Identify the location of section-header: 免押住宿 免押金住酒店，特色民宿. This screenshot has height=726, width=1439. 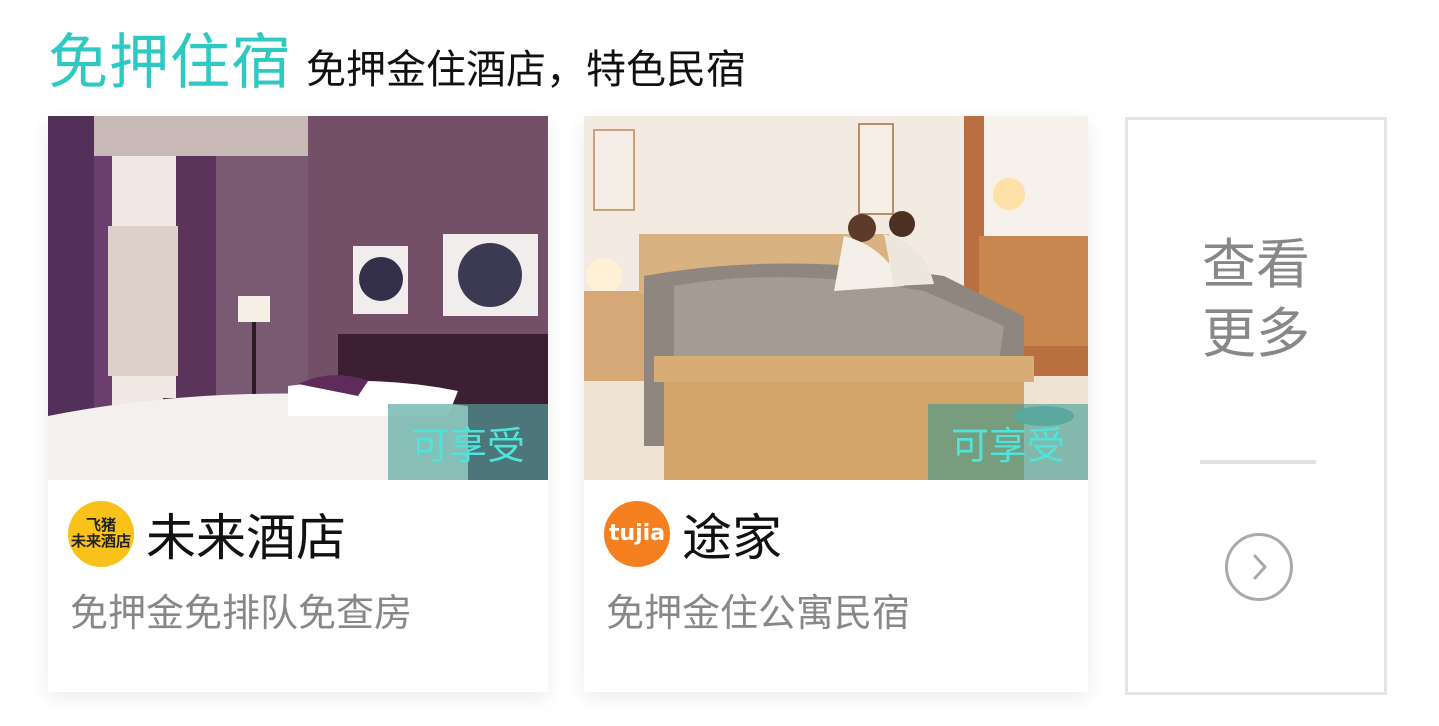
(397, 57).